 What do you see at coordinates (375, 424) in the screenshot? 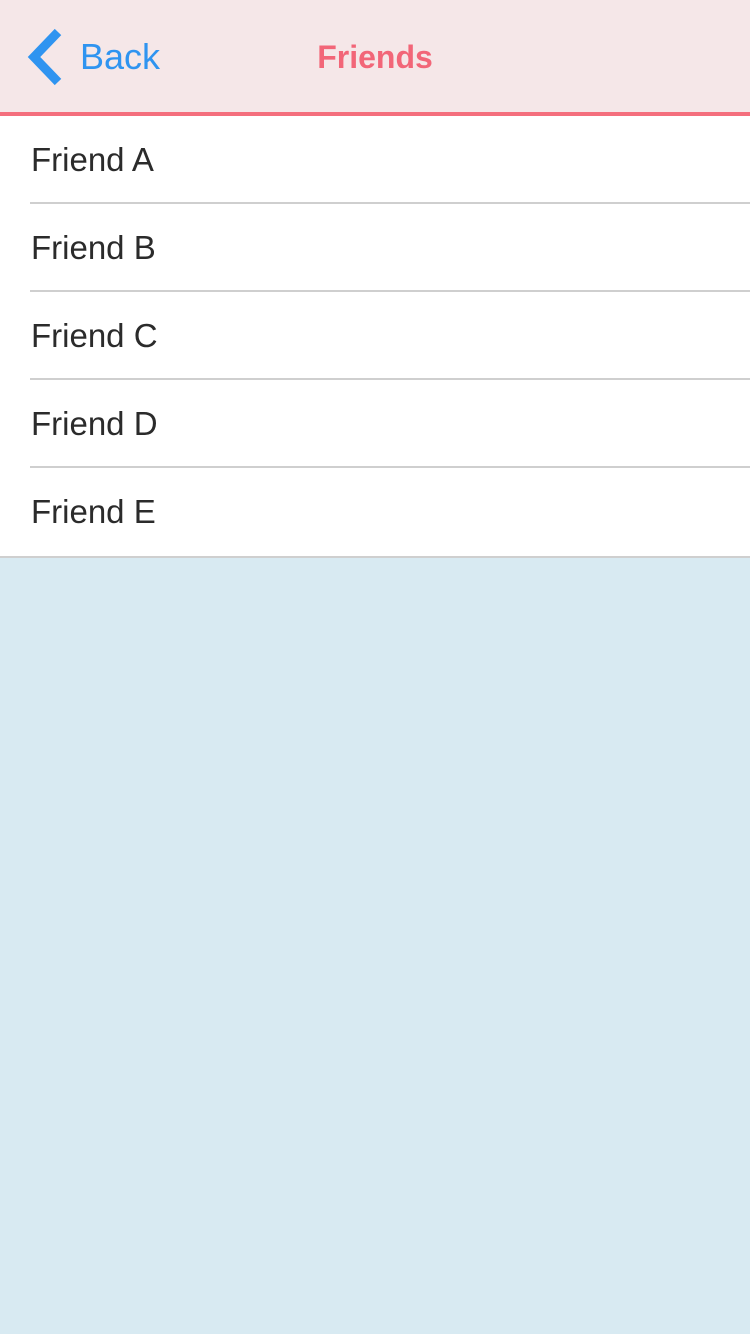
I see `list-item-friend-d: Friend D` at bounding box center [375, 424].